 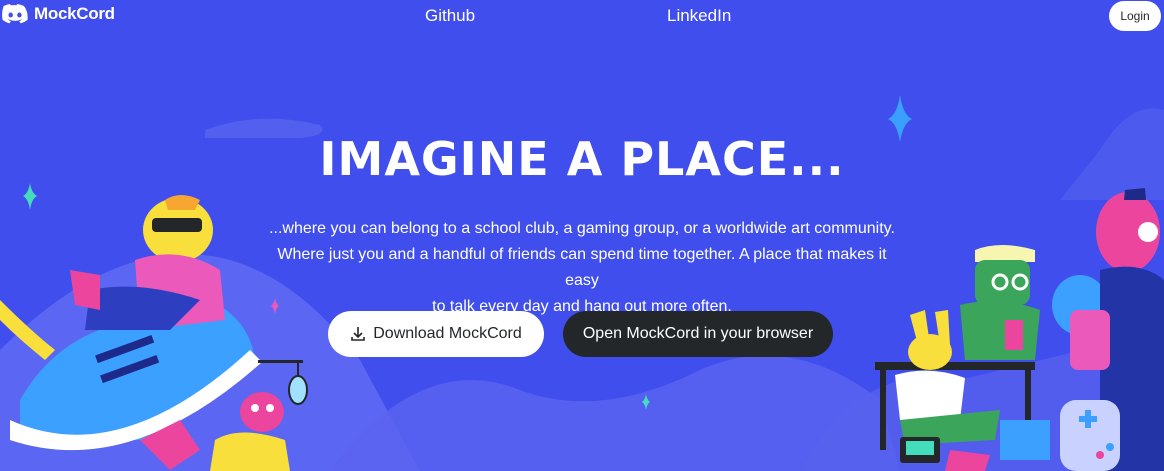 I want to click on hat, so click(x=1005, y=253).